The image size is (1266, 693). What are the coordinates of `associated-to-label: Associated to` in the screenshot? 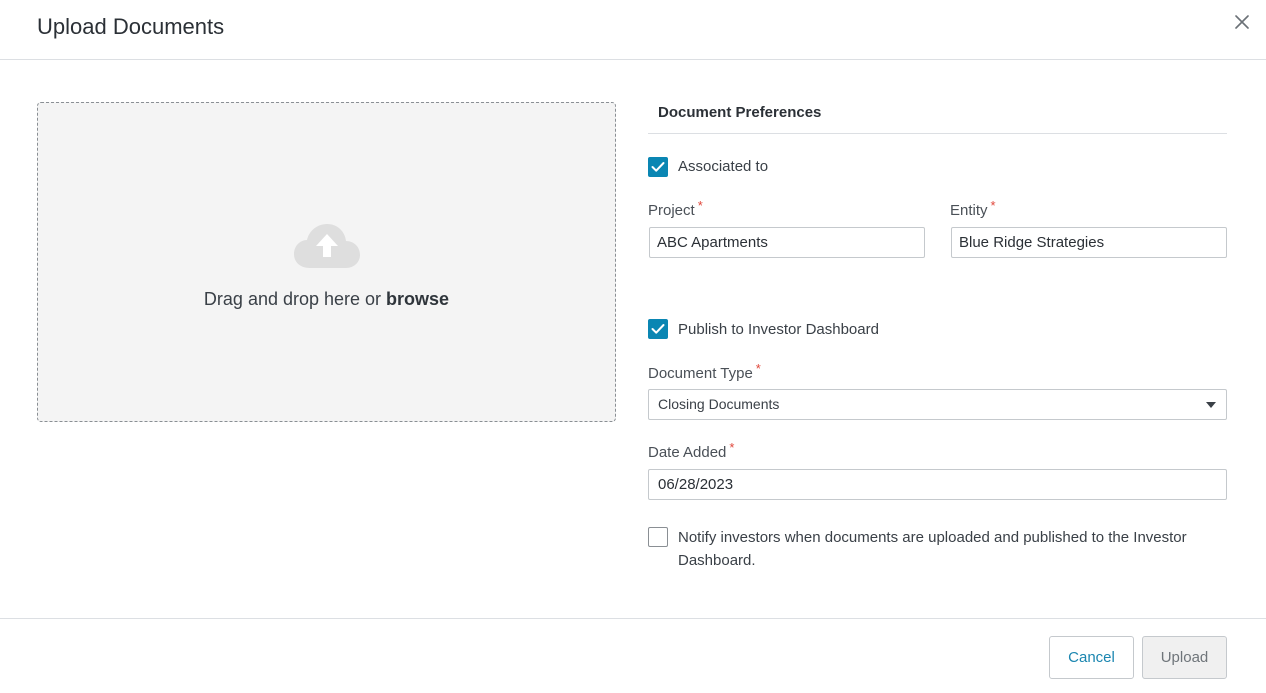 It's located at (723, 166).